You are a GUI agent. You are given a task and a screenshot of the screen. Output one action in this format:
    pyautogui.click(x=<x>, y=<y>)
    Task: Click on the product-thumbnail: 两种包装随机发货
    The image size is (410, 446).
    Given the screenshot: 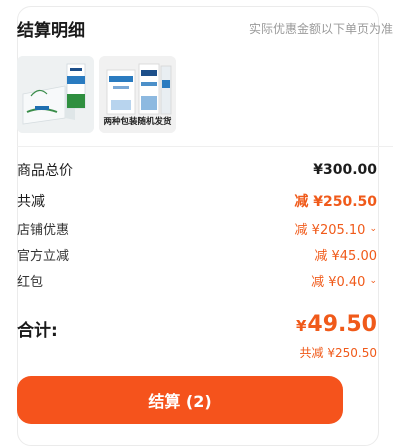 What is the action you would take?
    pyautogui.click(x=137, y=94)
    